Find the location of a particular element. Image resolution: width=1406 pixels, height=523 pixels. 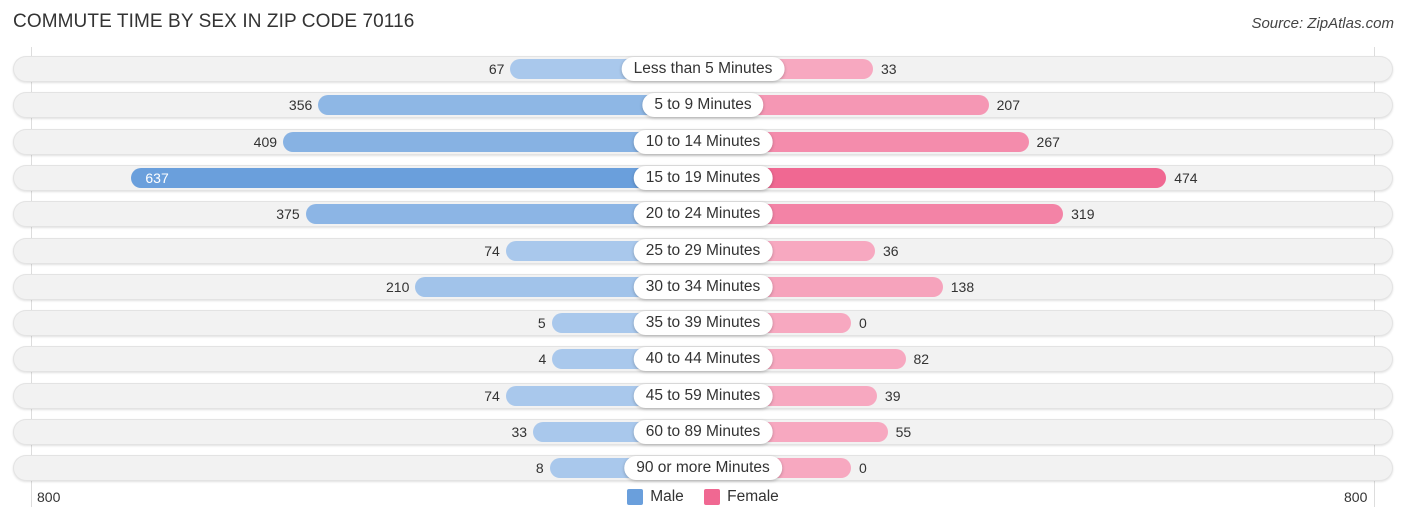

value-label-male: 33 is located at coordinates (519, 432).